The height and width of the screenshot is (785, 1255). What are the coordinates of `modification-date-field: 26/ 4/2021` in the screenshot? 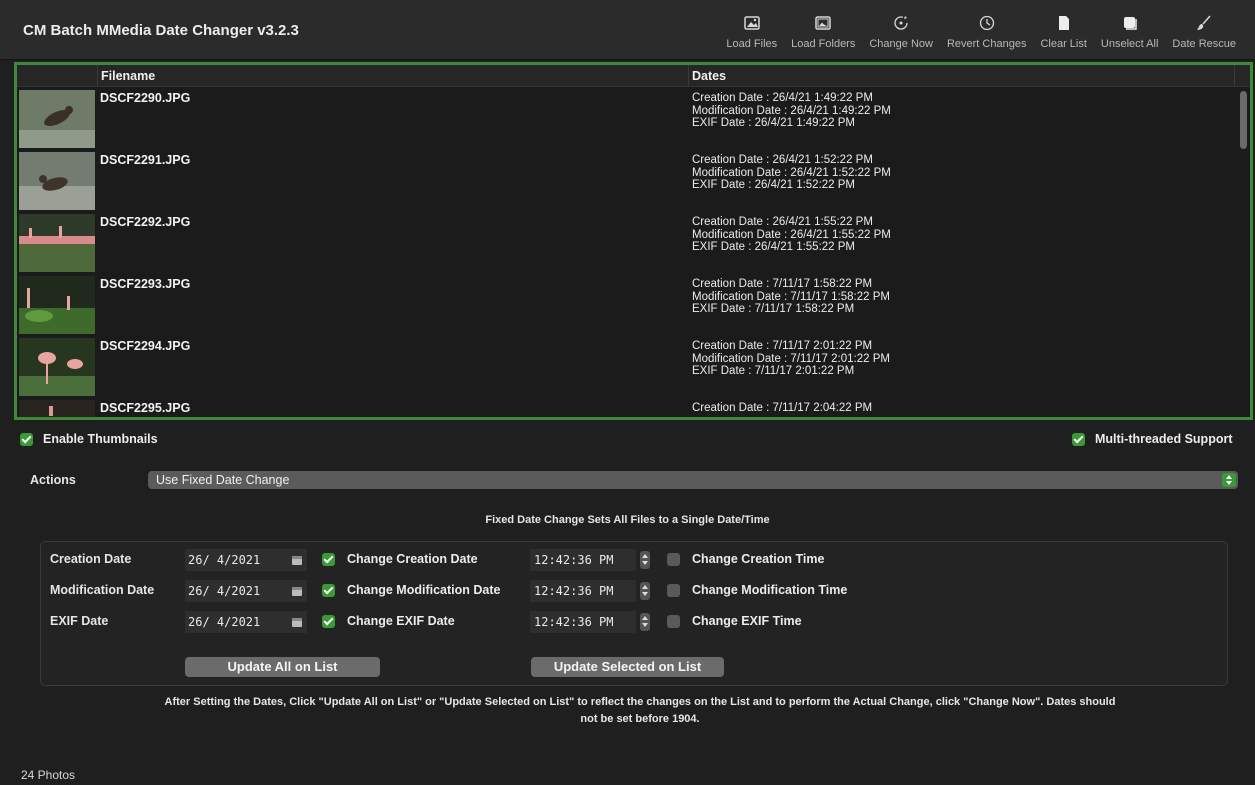 It's located at (246, 591).